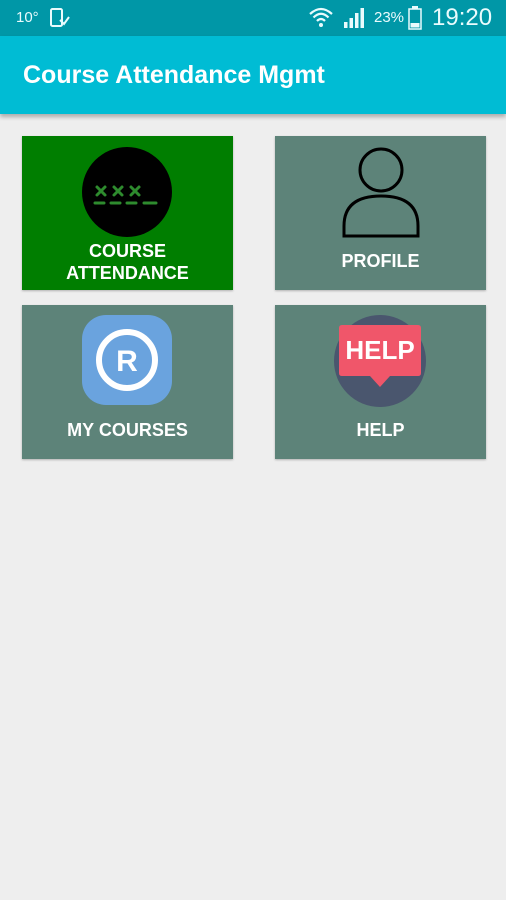 The width and height of the screenshot is (506, 900). What do you see at coordinates (389, 17) in the screenshot?
I see `battery-percent-text: 23%` at bounding box center [389, 17].